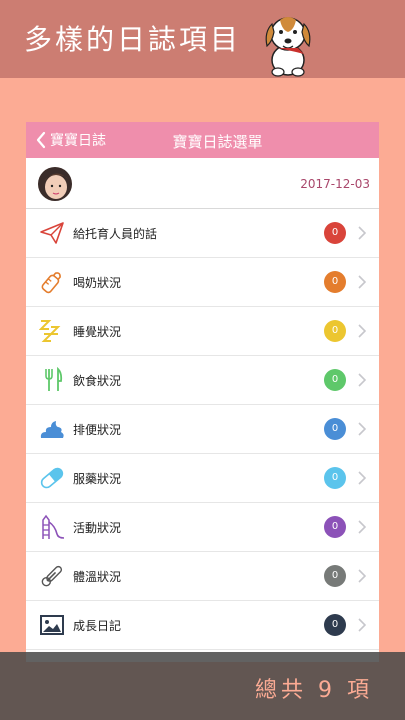 The width and height of the screenshot is (405, 720). I want to click on photo-icon, so click(52, 625).